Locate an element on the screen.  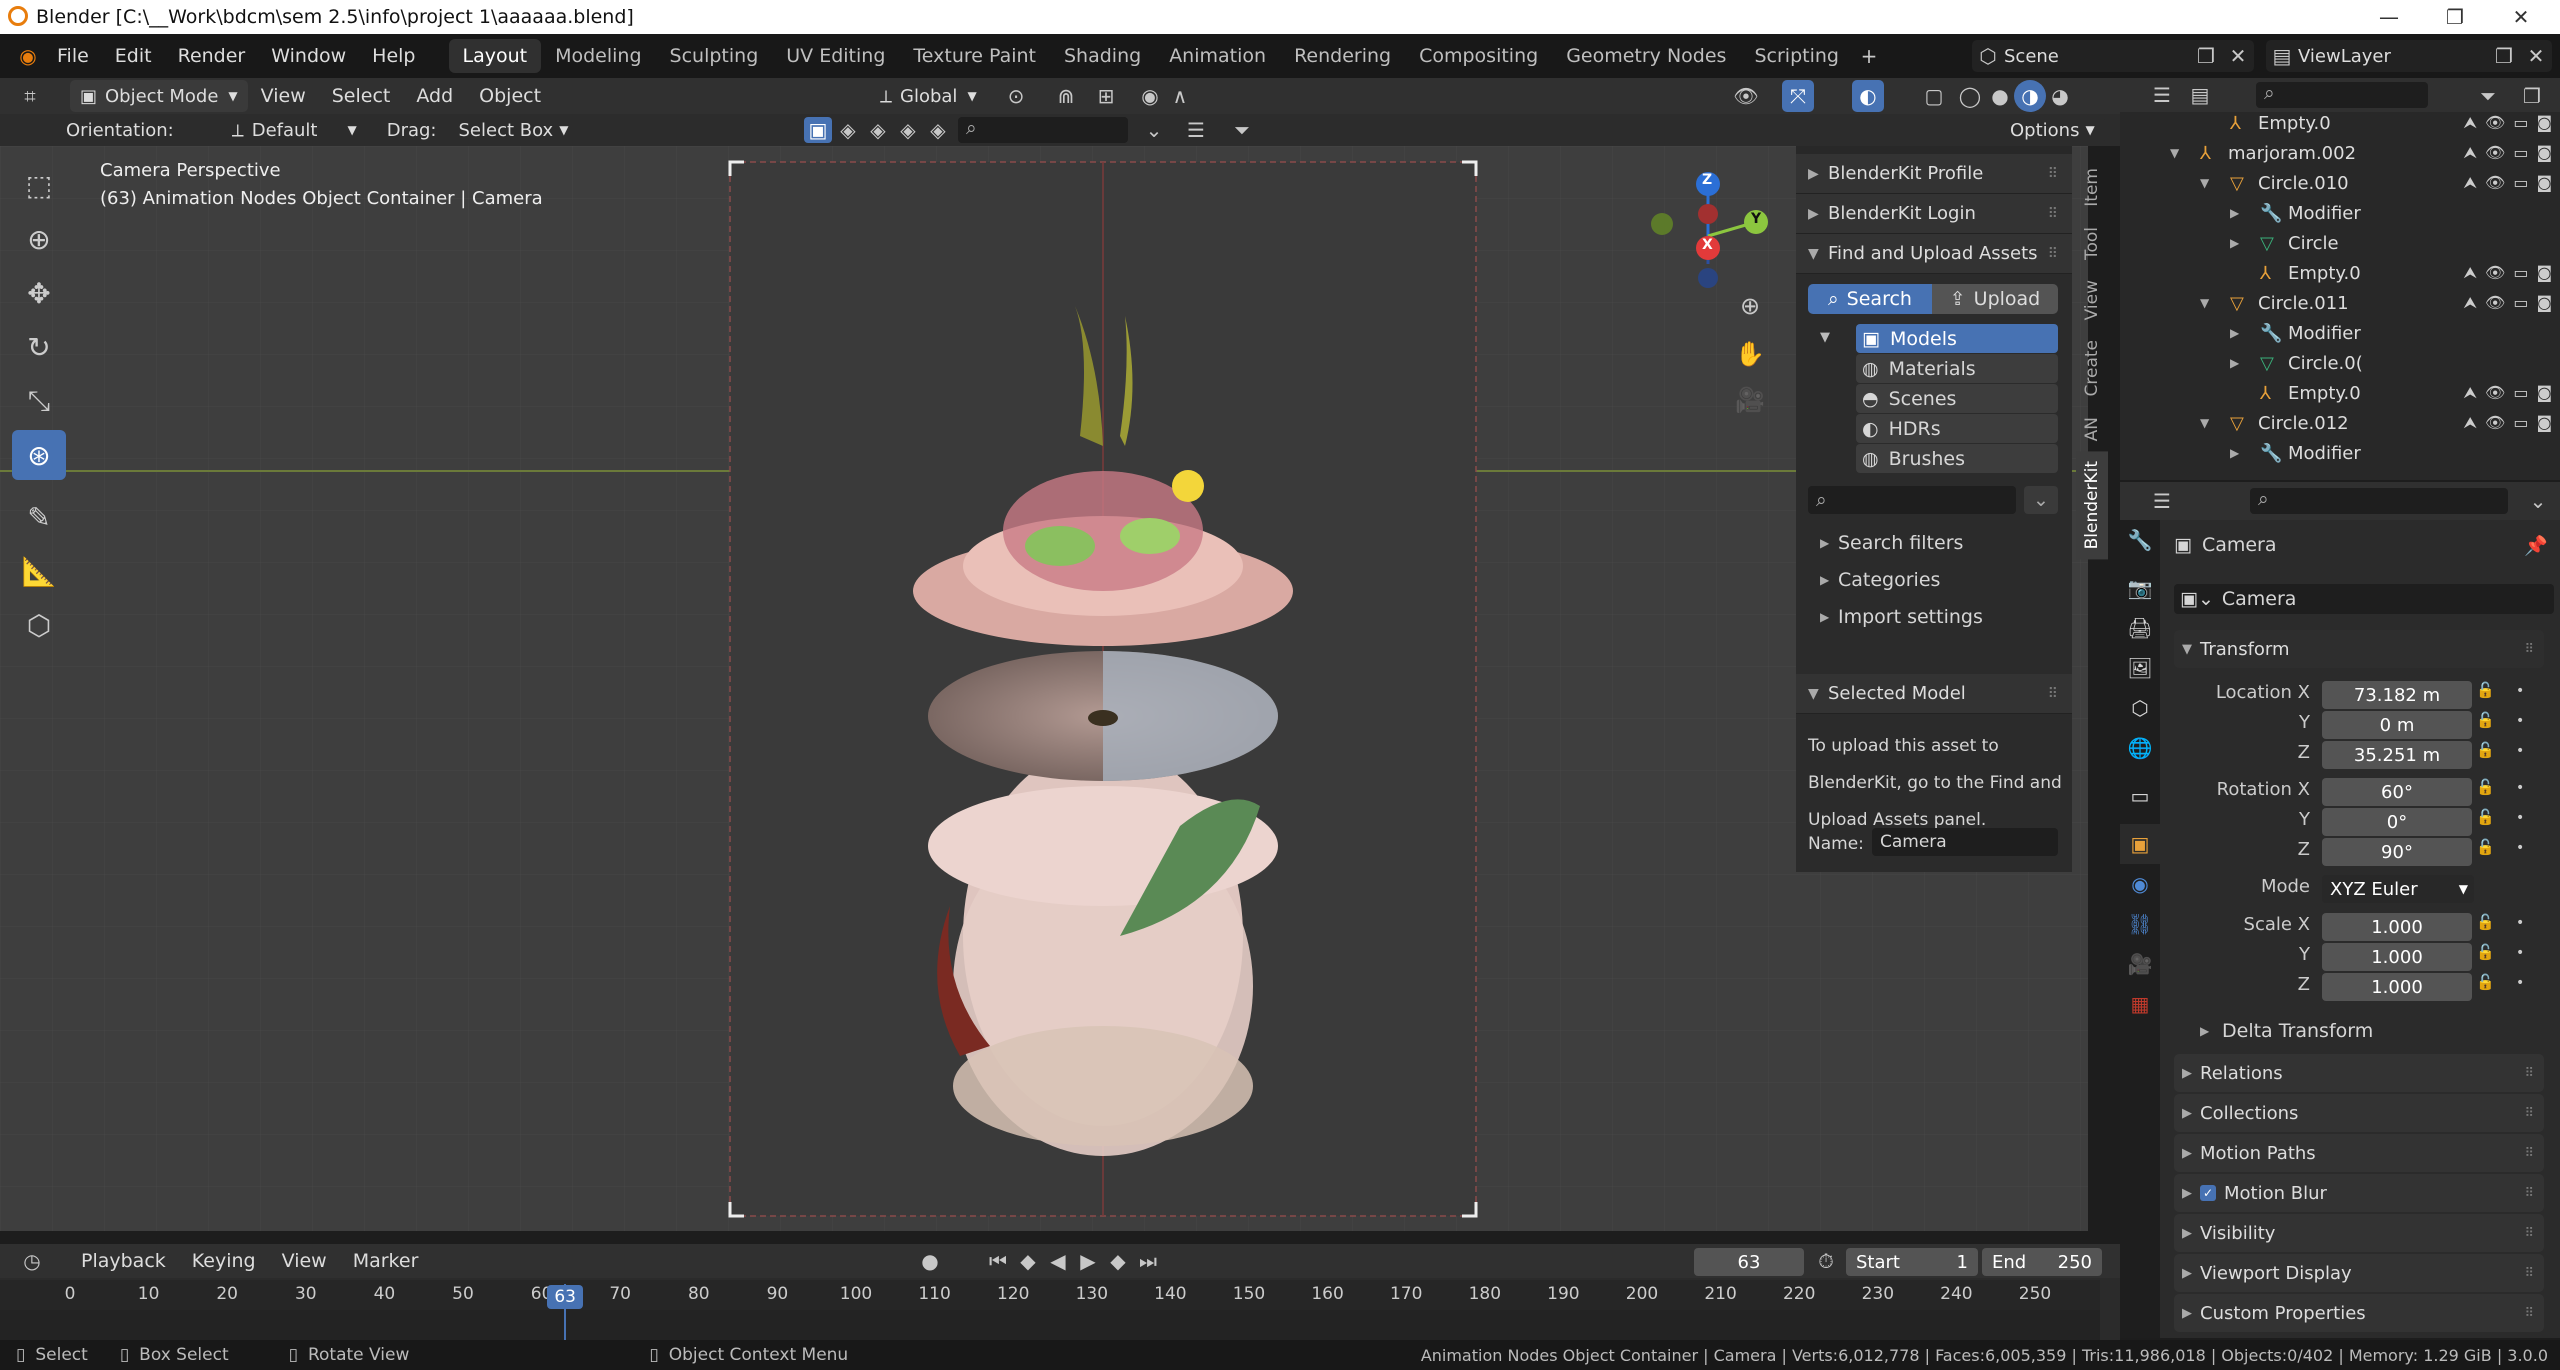
viewport-search-input: ⌕ is located at coordinates (1043, 130).